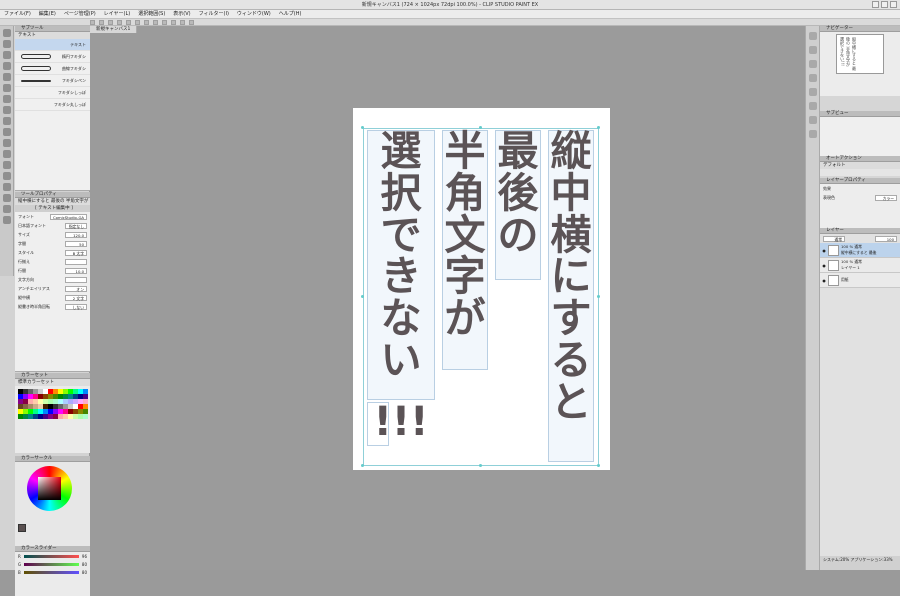 The height and width of the screenshot is (596, 900). I want to click on subtool-item-text: テキスト, so click(52, 45).